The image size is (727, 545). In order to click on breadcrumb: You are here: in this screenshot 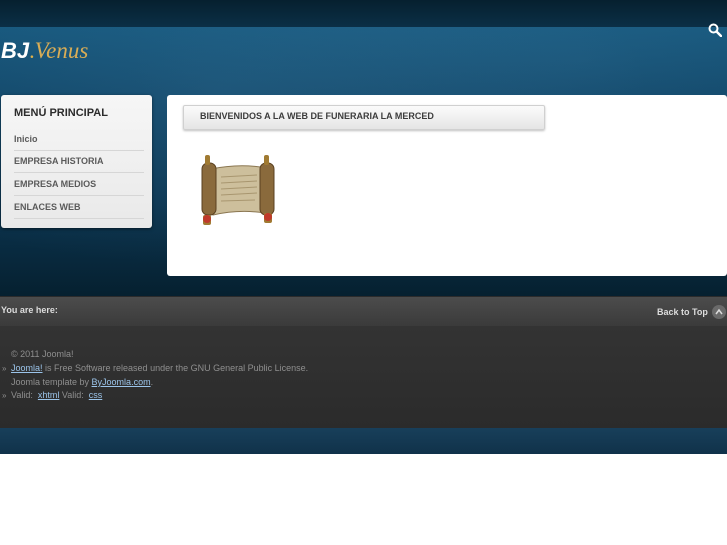, I will do `click(29, 310)`.